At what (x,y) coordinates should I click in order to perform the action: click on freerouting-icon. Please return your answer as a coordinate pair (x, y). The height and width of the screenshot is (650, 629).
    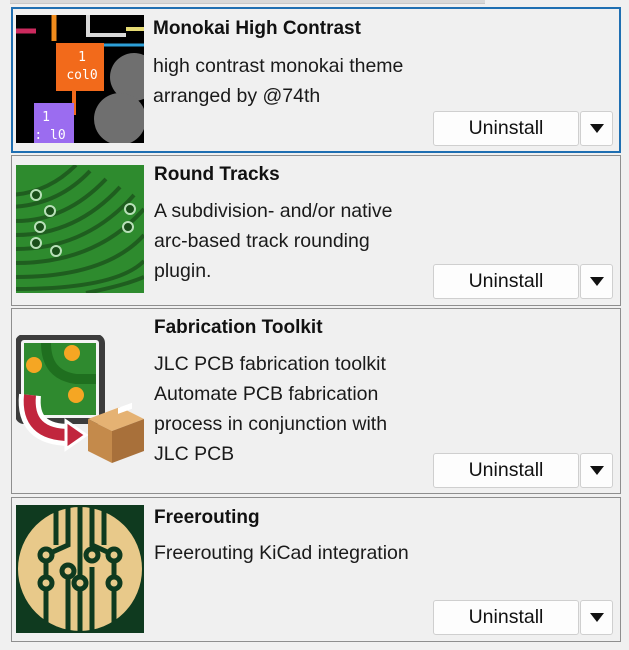
    Looking at the image, I should click on (80, 569).